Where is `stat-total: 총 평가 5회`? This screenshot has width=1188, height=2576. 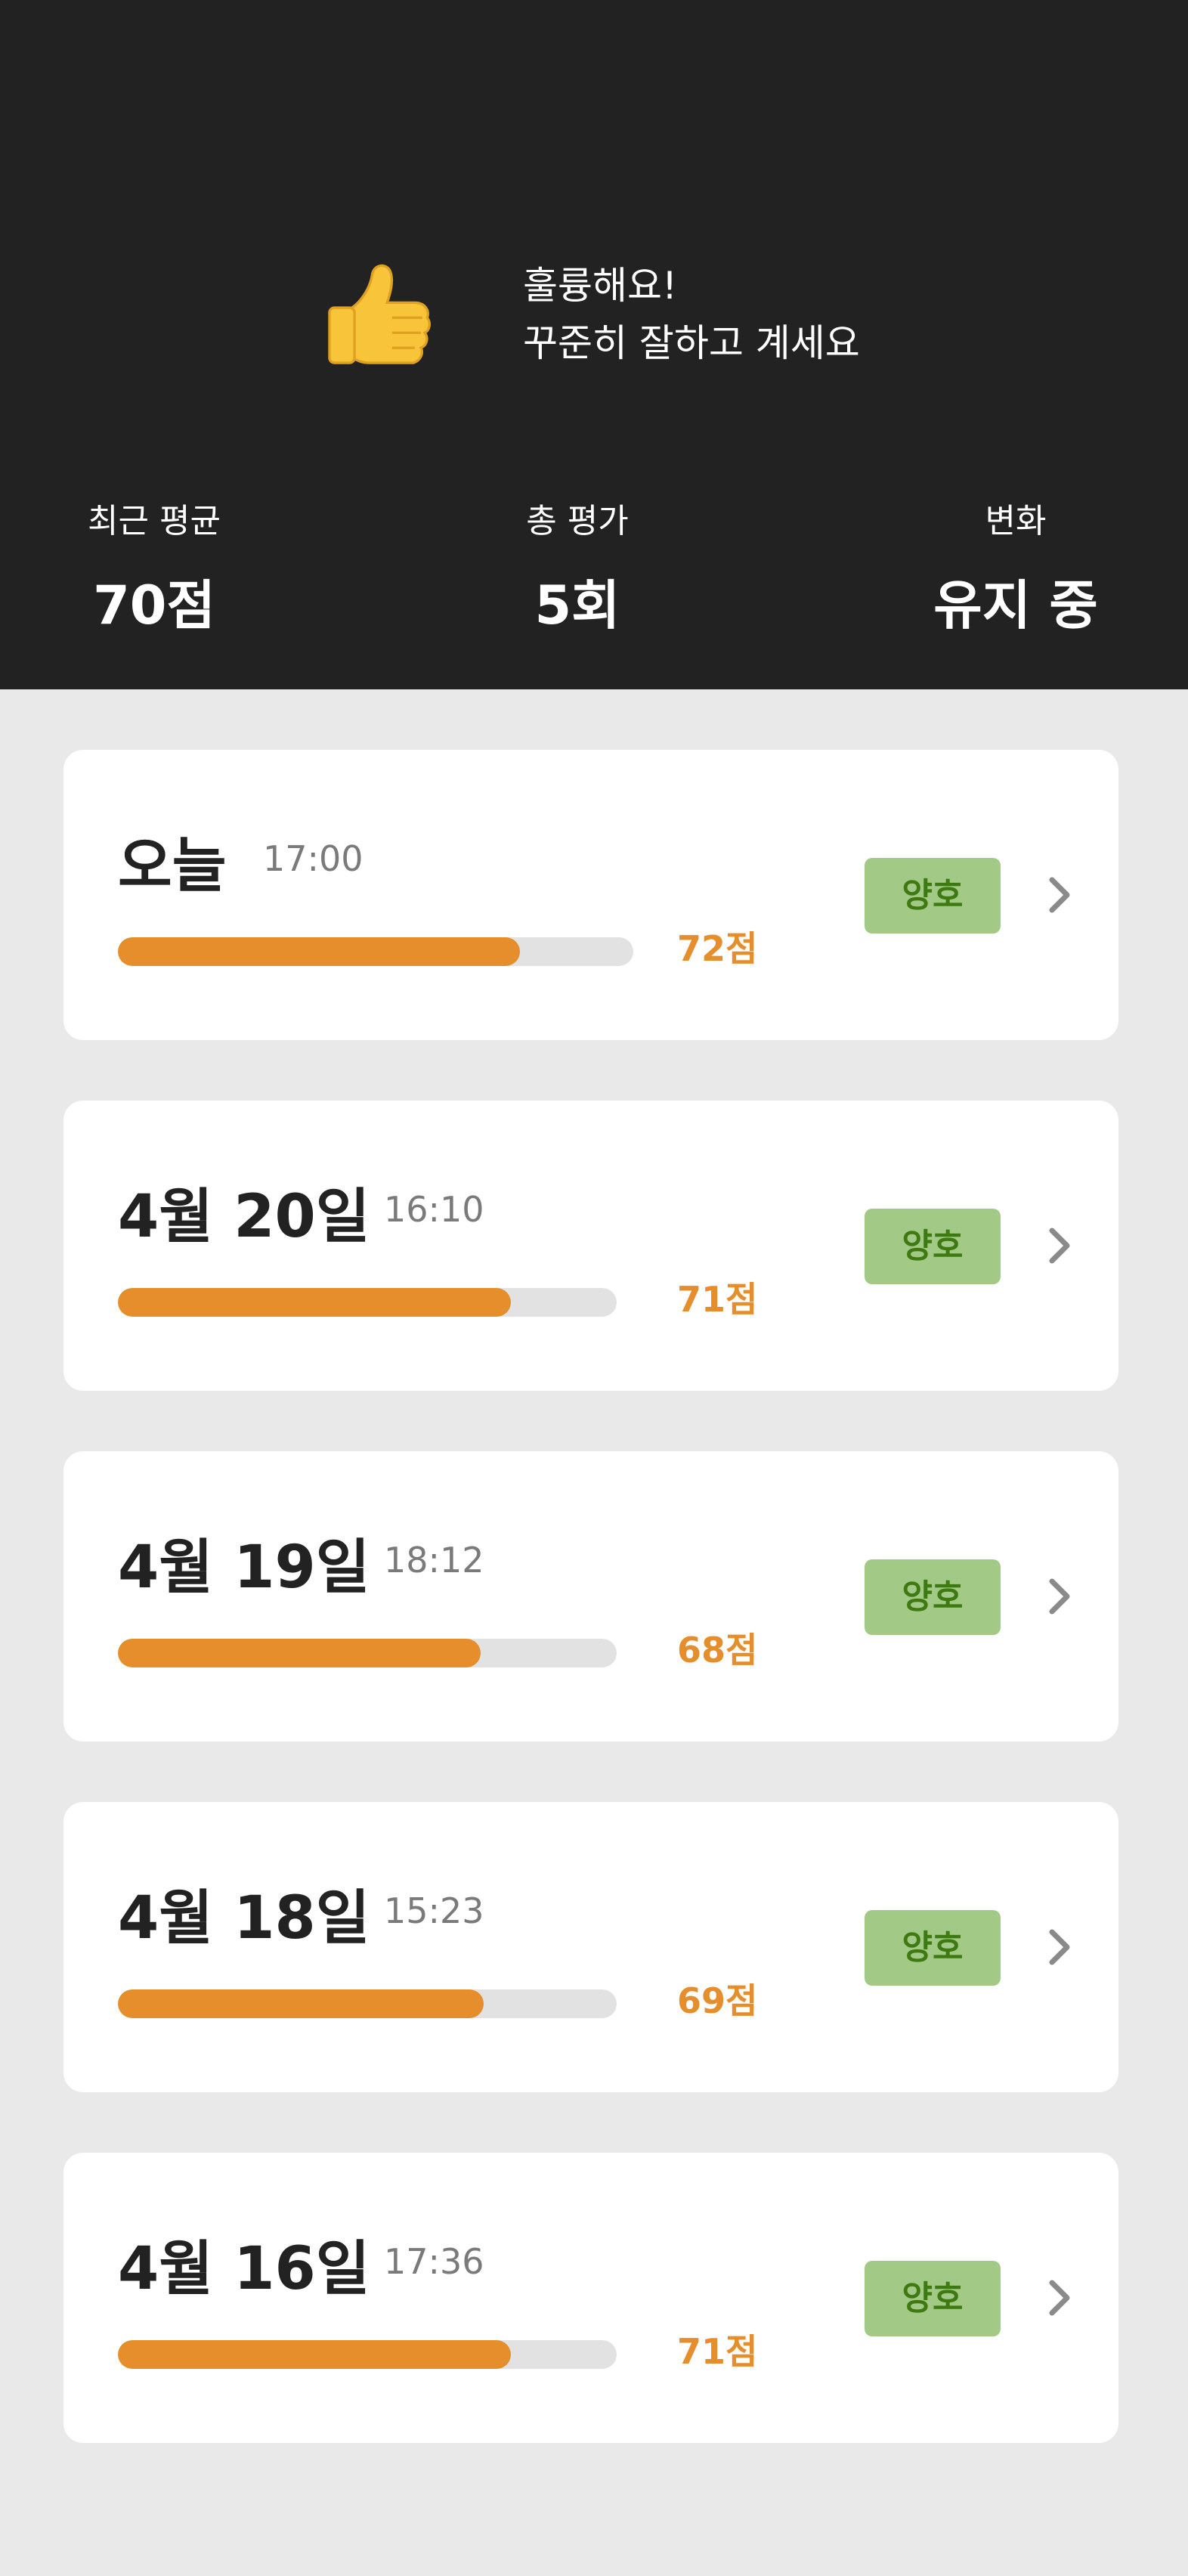
stat-total: 총 평가 5회 is located at coordinates (577, 569).